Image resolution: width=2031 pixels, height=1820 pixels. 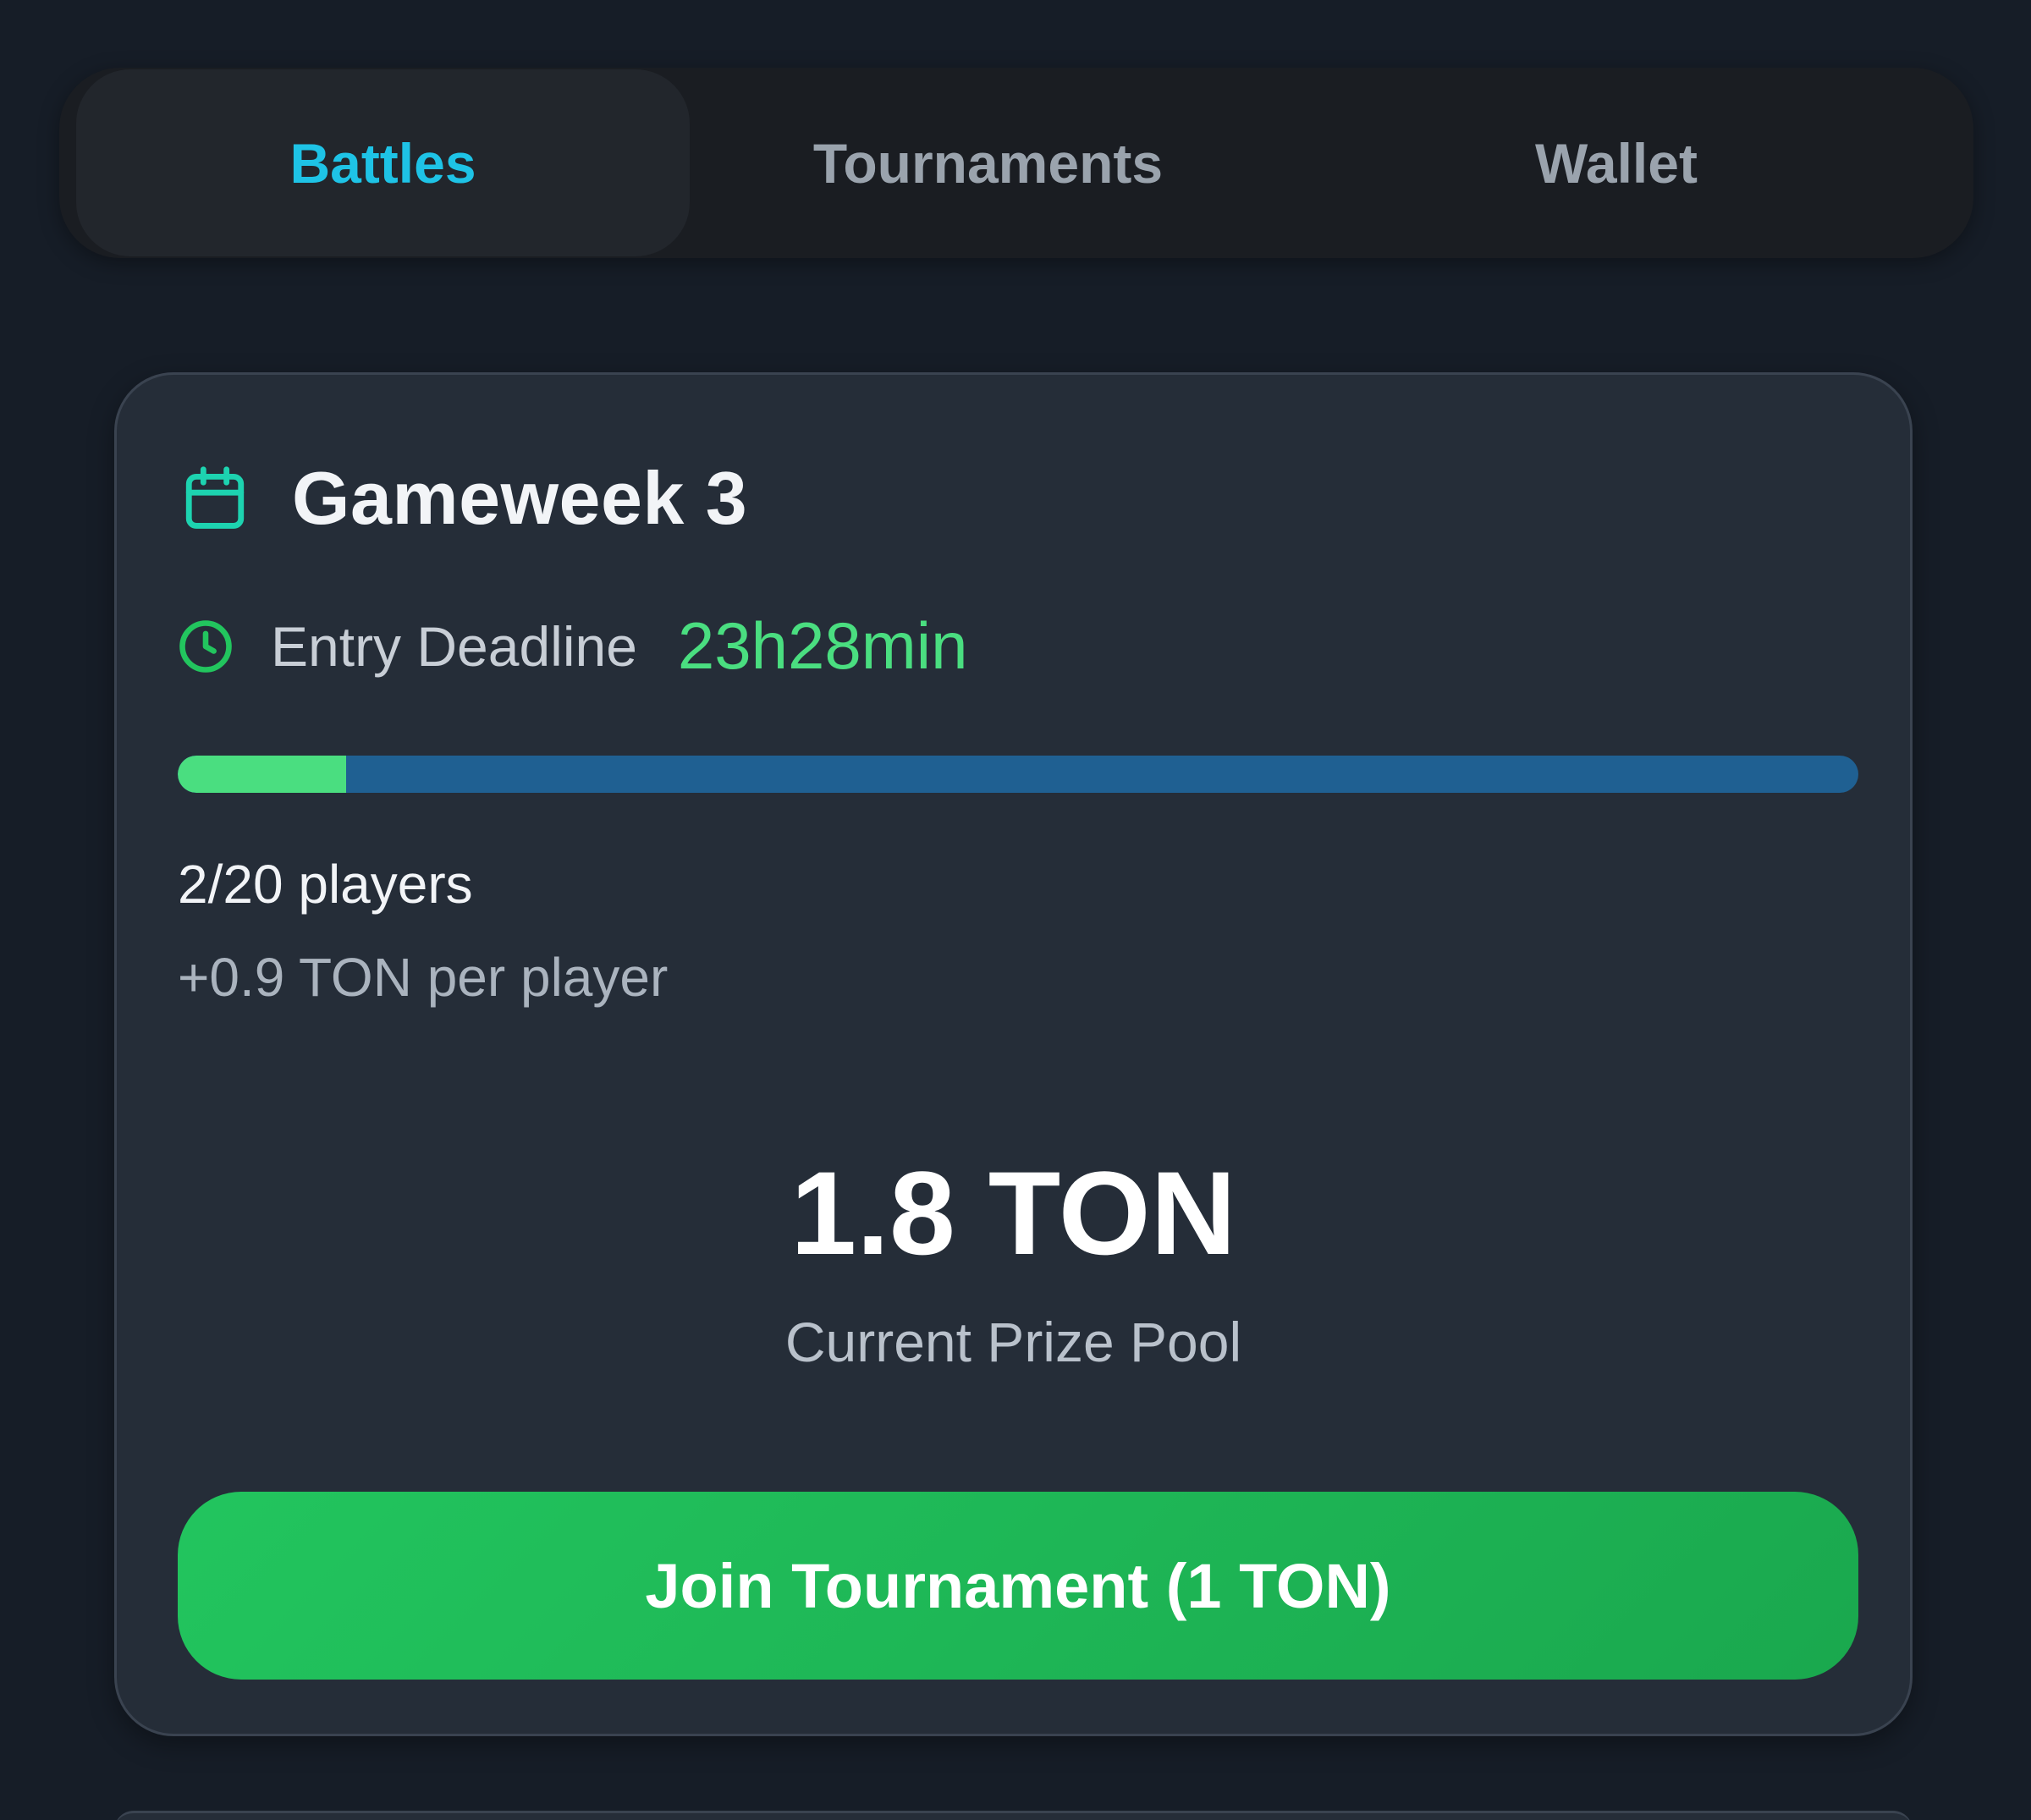 I want to click on per-player-bonus: +0.9 TON per player, so click(x=423, y=978).